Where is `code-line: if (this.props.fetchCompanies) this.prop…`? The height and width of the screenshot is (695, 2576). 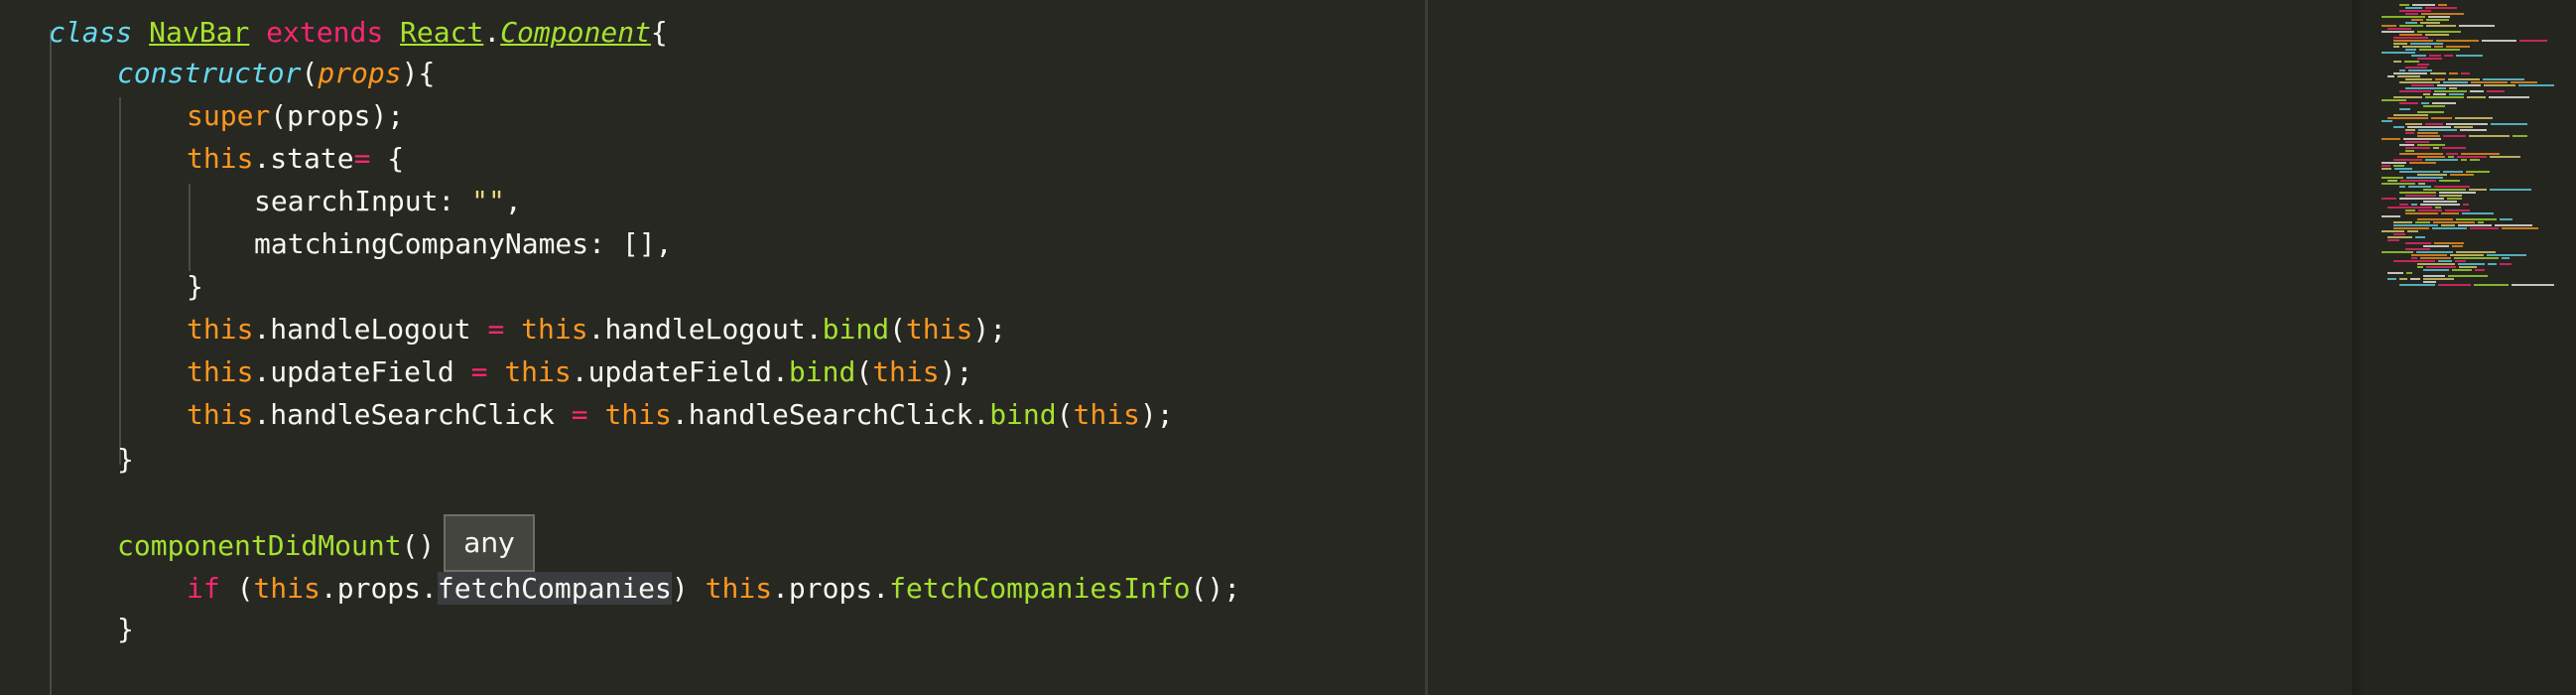 code-line: if (this.props.fetchCompanies) this.prop… is located at coordinates (714, 588).